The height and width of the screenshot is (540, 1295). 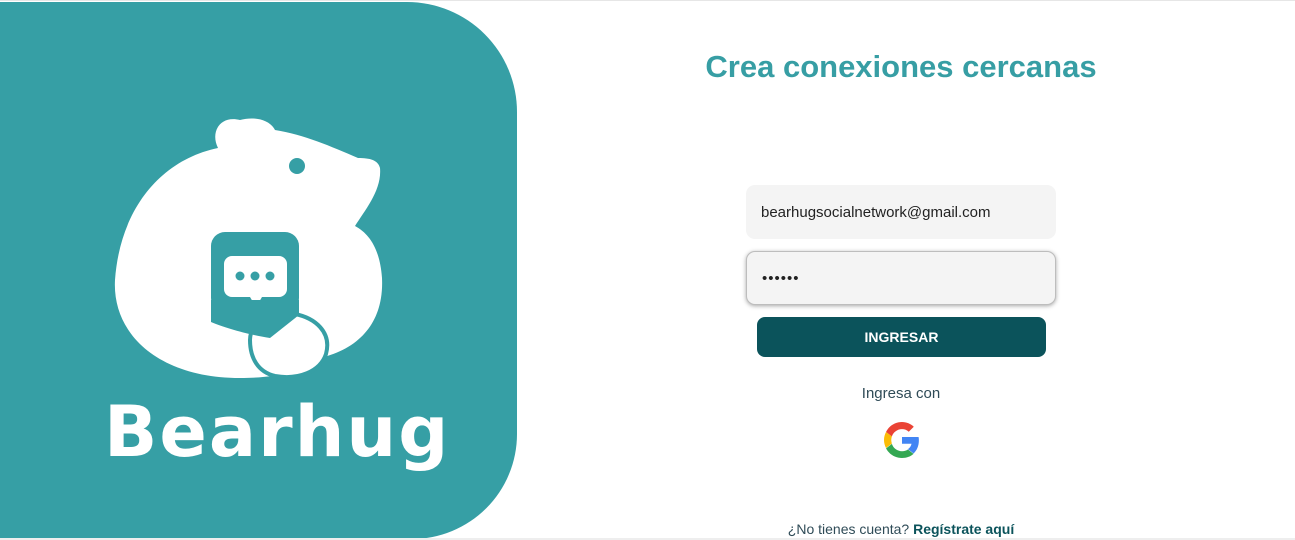 I want to click on email-field, so click(x=901, y=212).